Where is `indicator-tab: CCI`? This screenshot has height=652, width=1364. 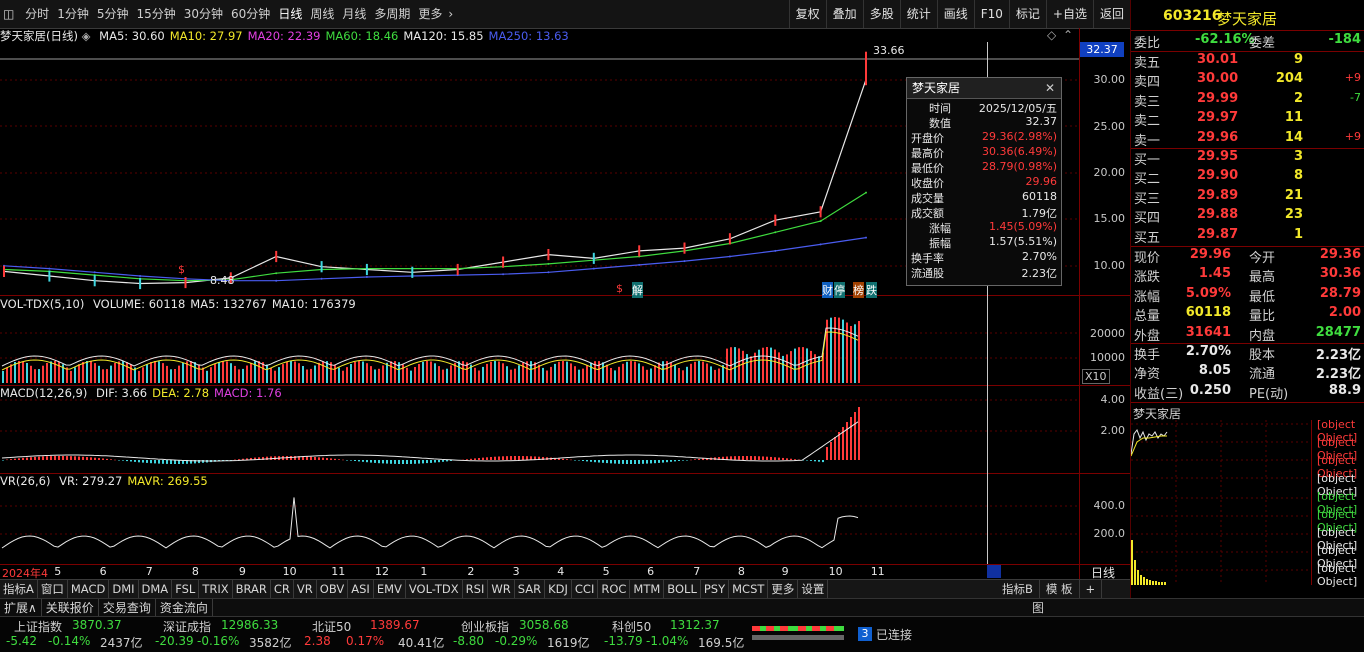
indicator-tab: CCI is located at coordinates (585, 589).